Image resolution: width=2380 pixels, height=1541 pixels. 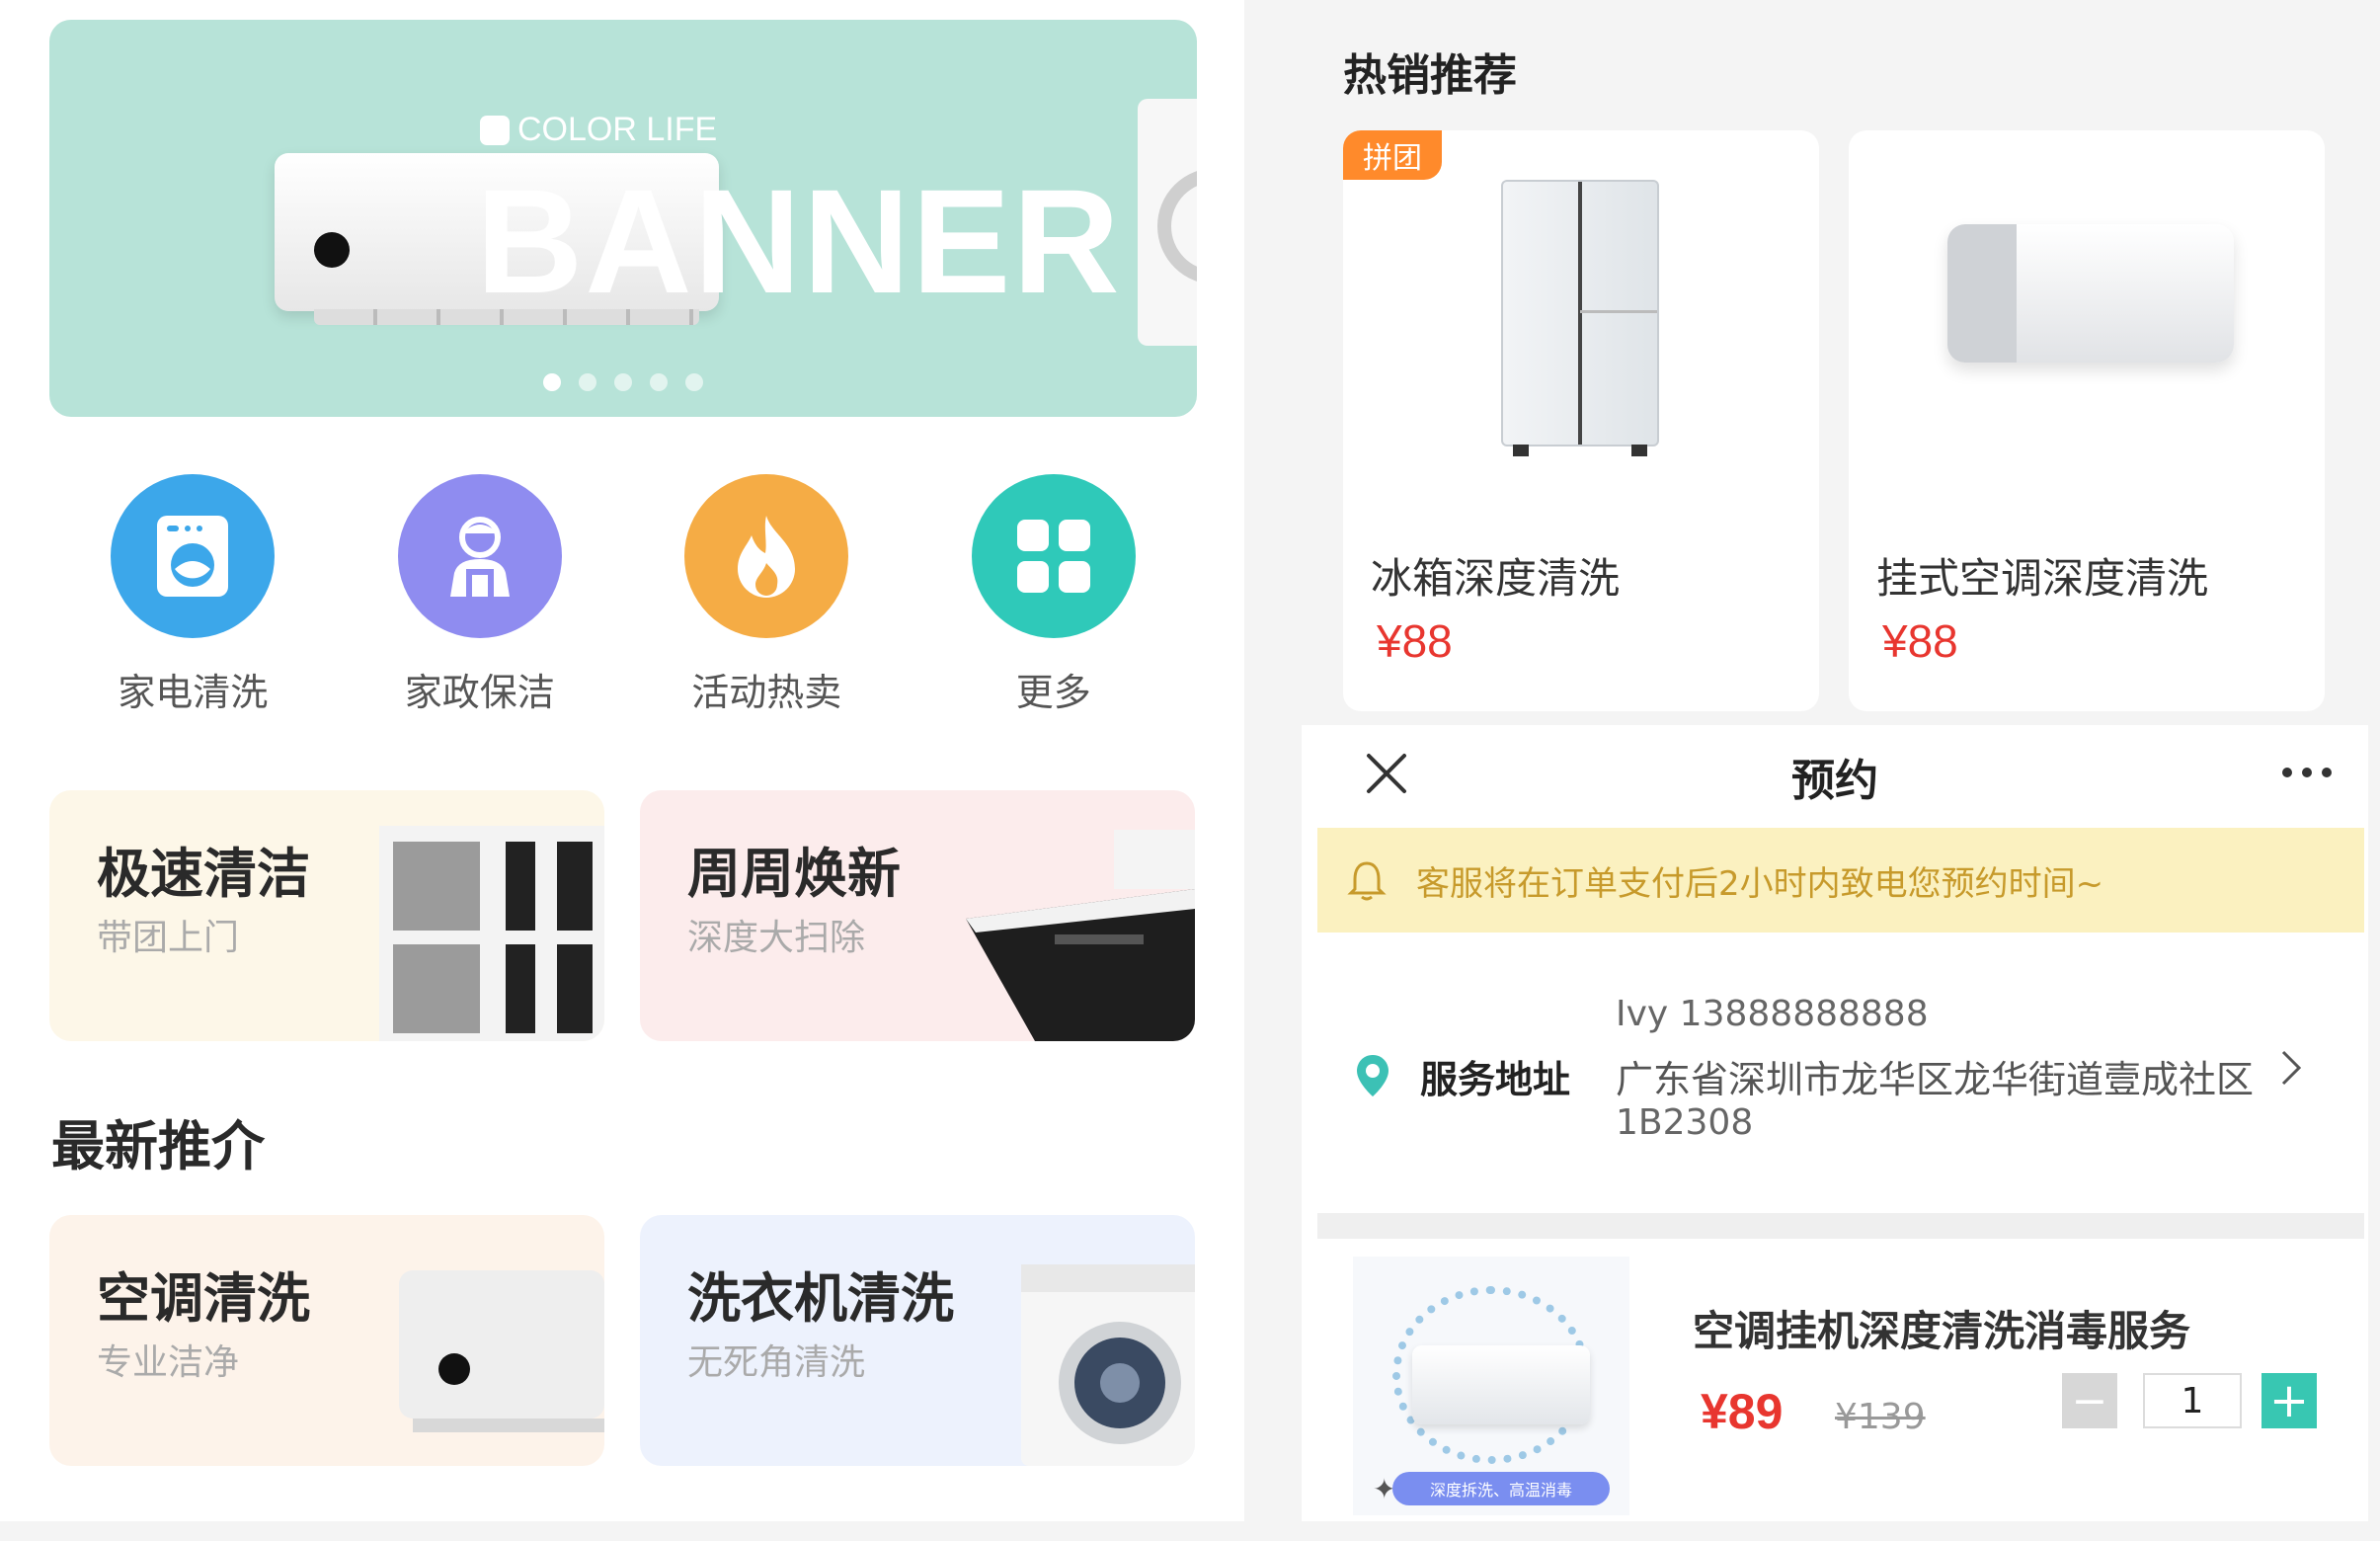 What do you see at coordinates (1167, 222) in the screenshot?
I see `washer-image` at bounding box center [1167, 222].